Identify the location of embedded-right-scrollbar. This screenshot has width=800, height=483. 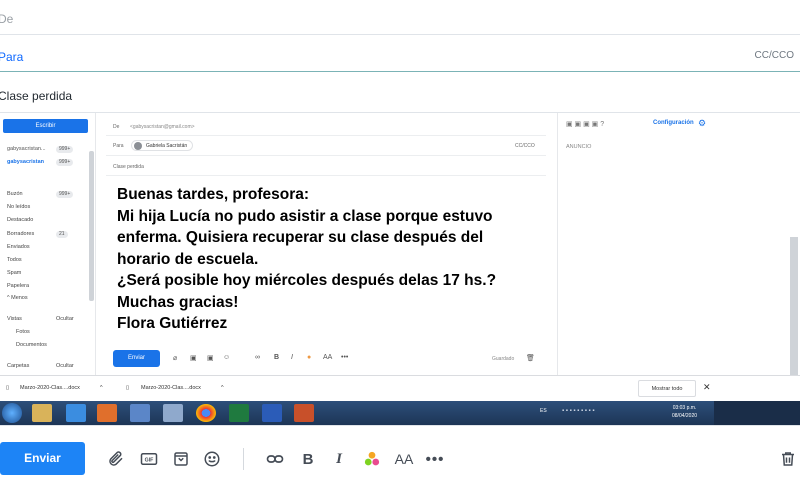
(794, 306).